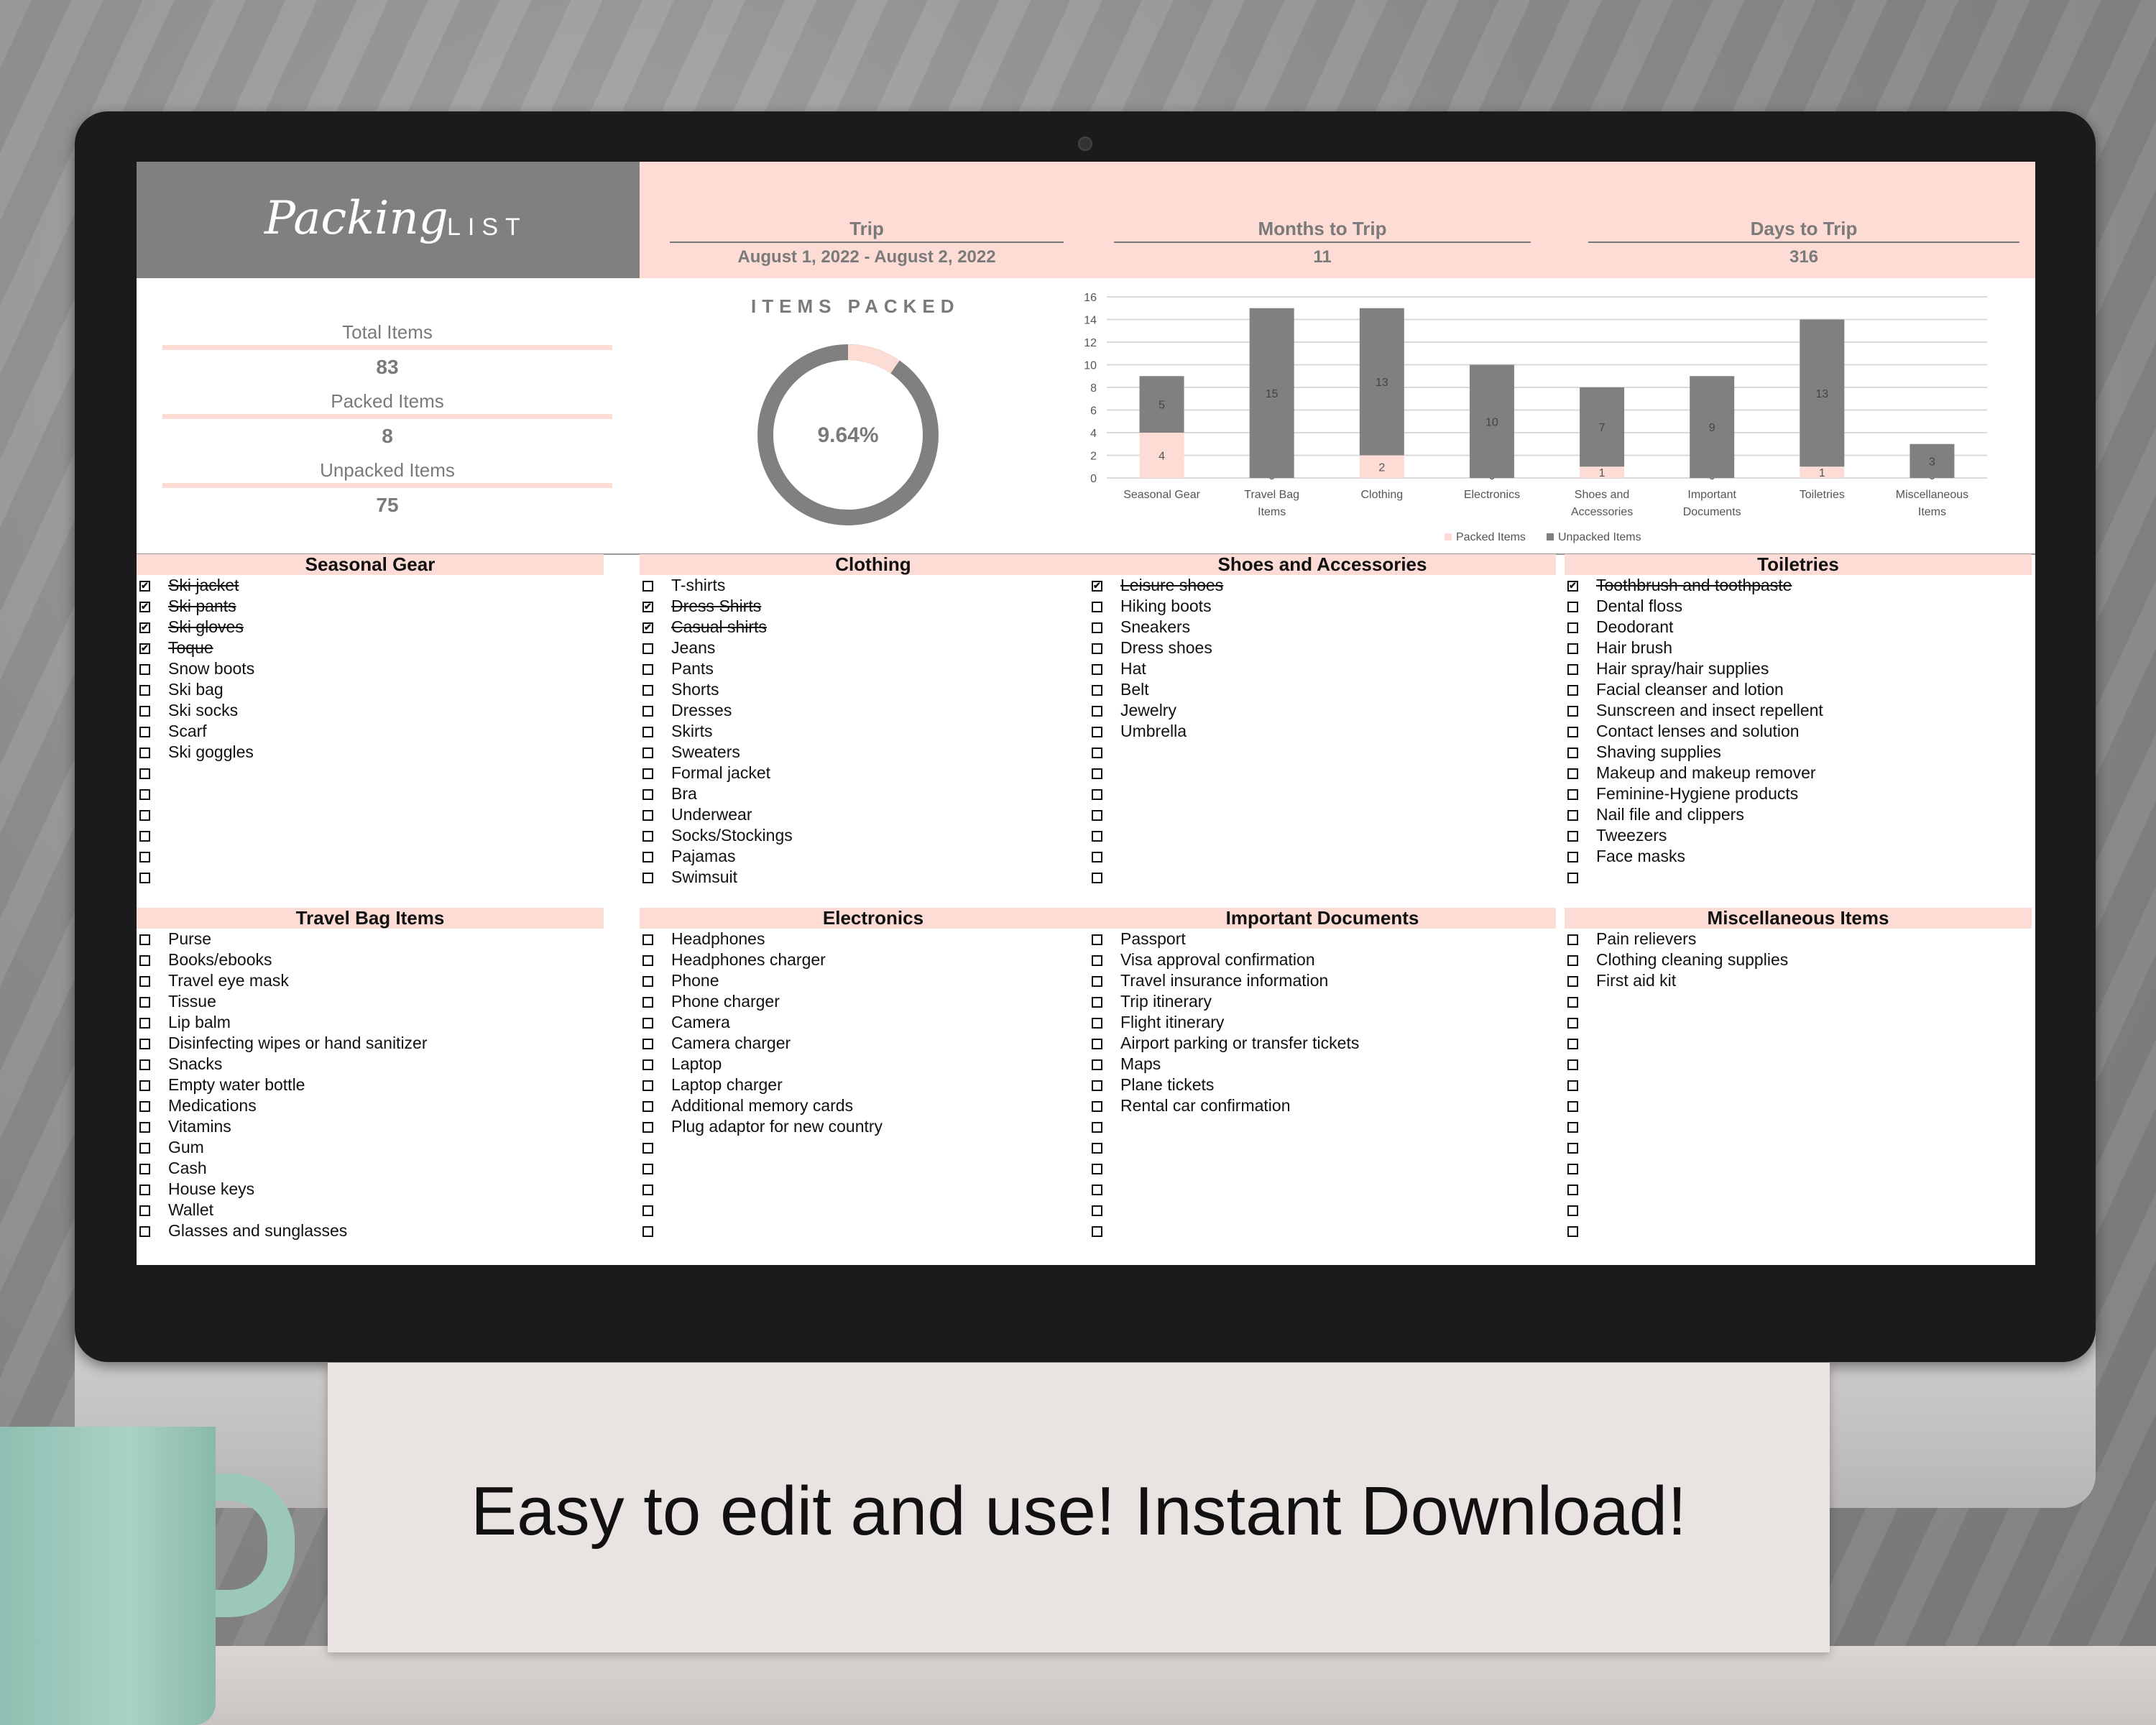 The height and width of the screenshot is (1725, 2156). I want to click on item-label: Hat, so click(1133, 668).